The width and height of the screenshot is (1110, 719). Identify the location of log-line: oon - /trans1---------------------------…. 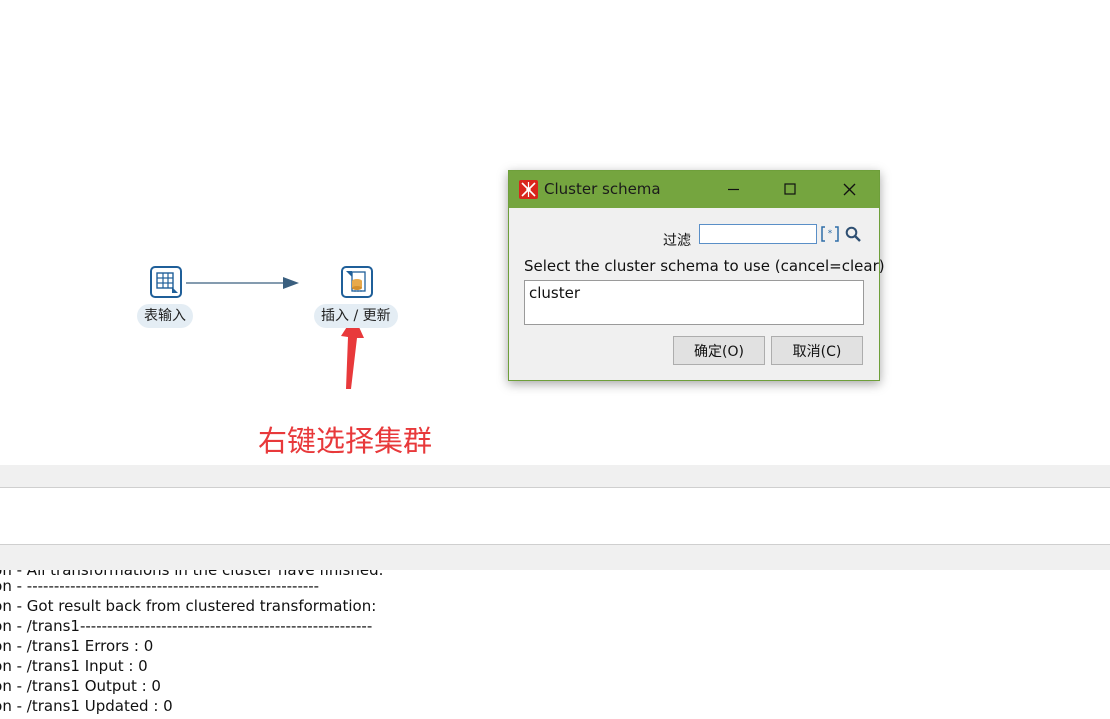
(186, 626).